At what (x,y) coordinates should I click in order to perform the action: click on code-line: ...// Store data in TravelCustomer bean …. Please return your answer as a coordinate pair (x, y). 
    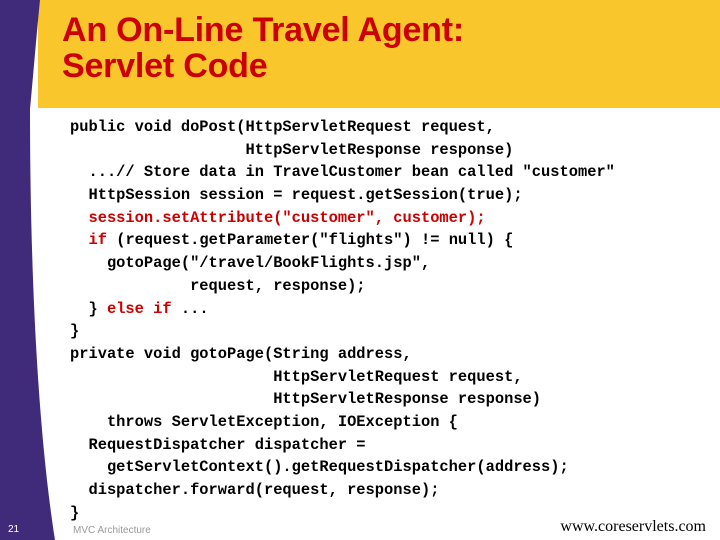
    Looking at the image, I should click on (342, 172).